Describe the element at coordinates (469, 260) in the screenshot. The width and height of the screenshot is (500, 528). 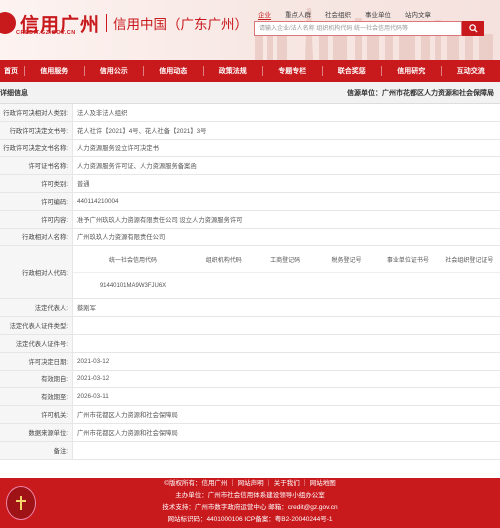
I see `code-header: 社会组织登记证号` at that location.